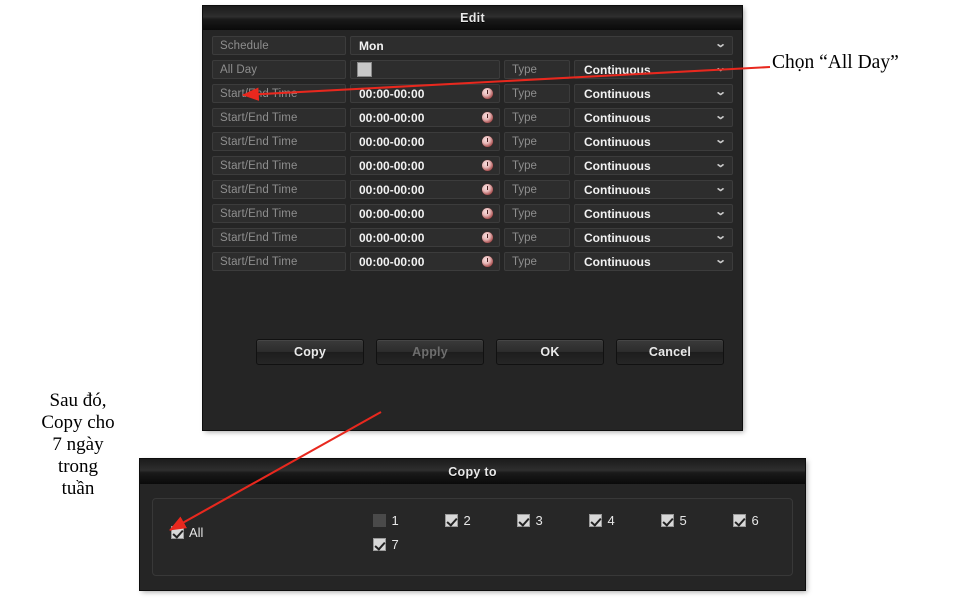 This screenshot has width=953, height=604. What do you see at coordinates (524, 520) in the screenshot?
I see `checkbox-day-3-box` at bounding box center [524, 520].